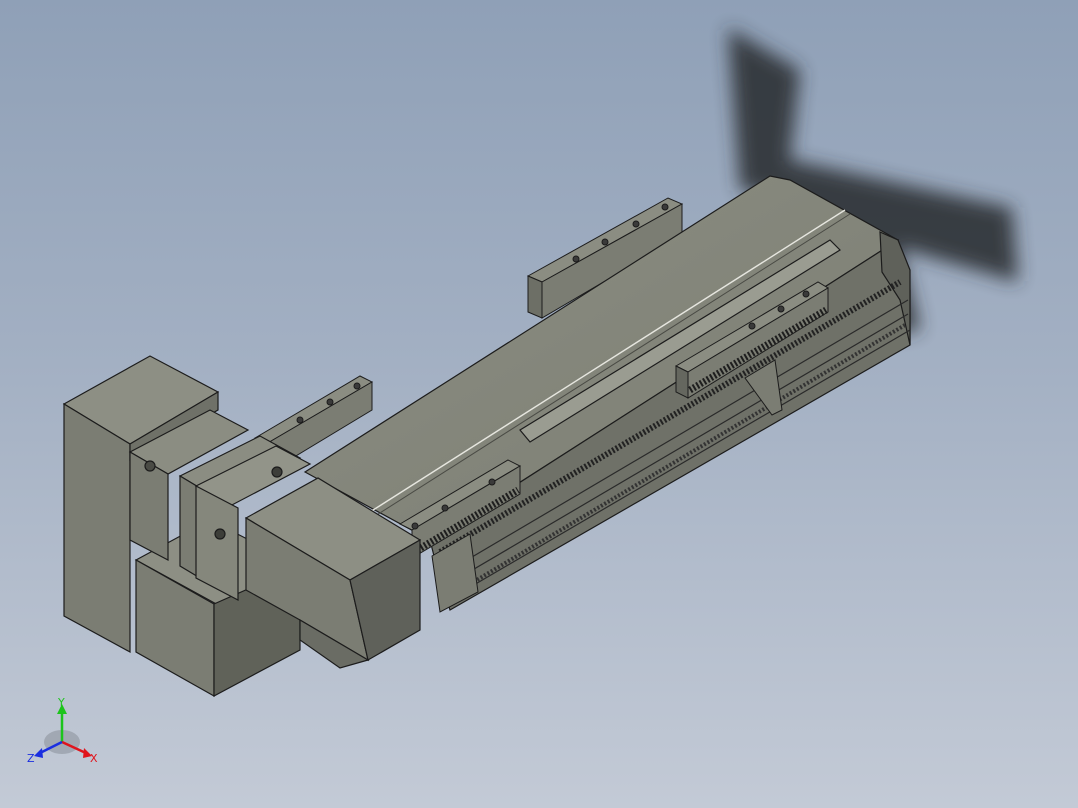 This screenshot has width=1078, height=808. I want to click on y-axis-label: Y, so click(61, 702).